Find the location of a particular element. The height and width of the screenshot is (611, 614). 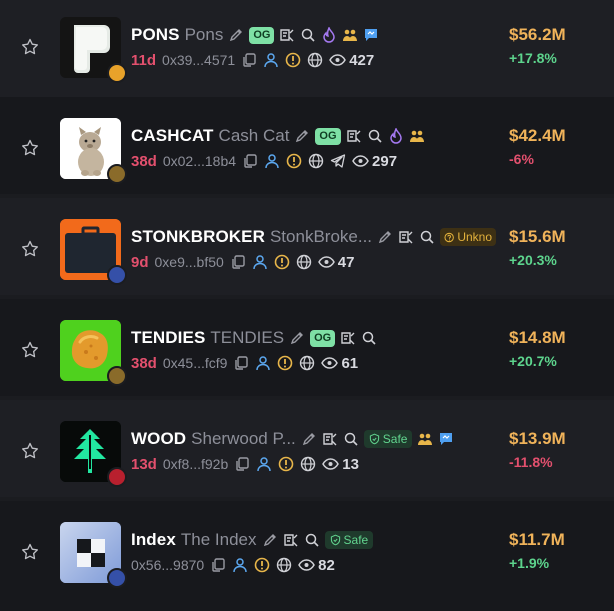

eye-icon is located at coordinates (330, 363).